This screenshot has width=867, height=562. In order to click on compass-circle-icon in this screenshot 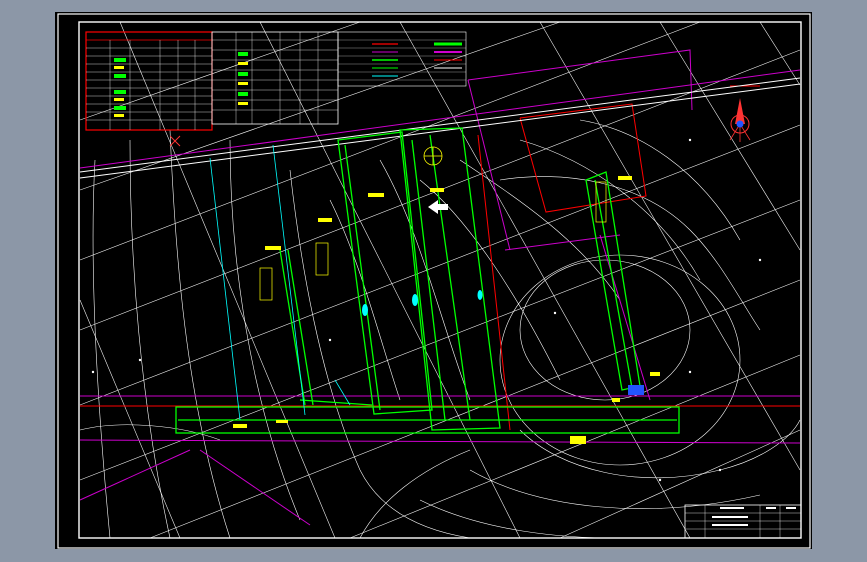, I will do `click(433, 156)`.